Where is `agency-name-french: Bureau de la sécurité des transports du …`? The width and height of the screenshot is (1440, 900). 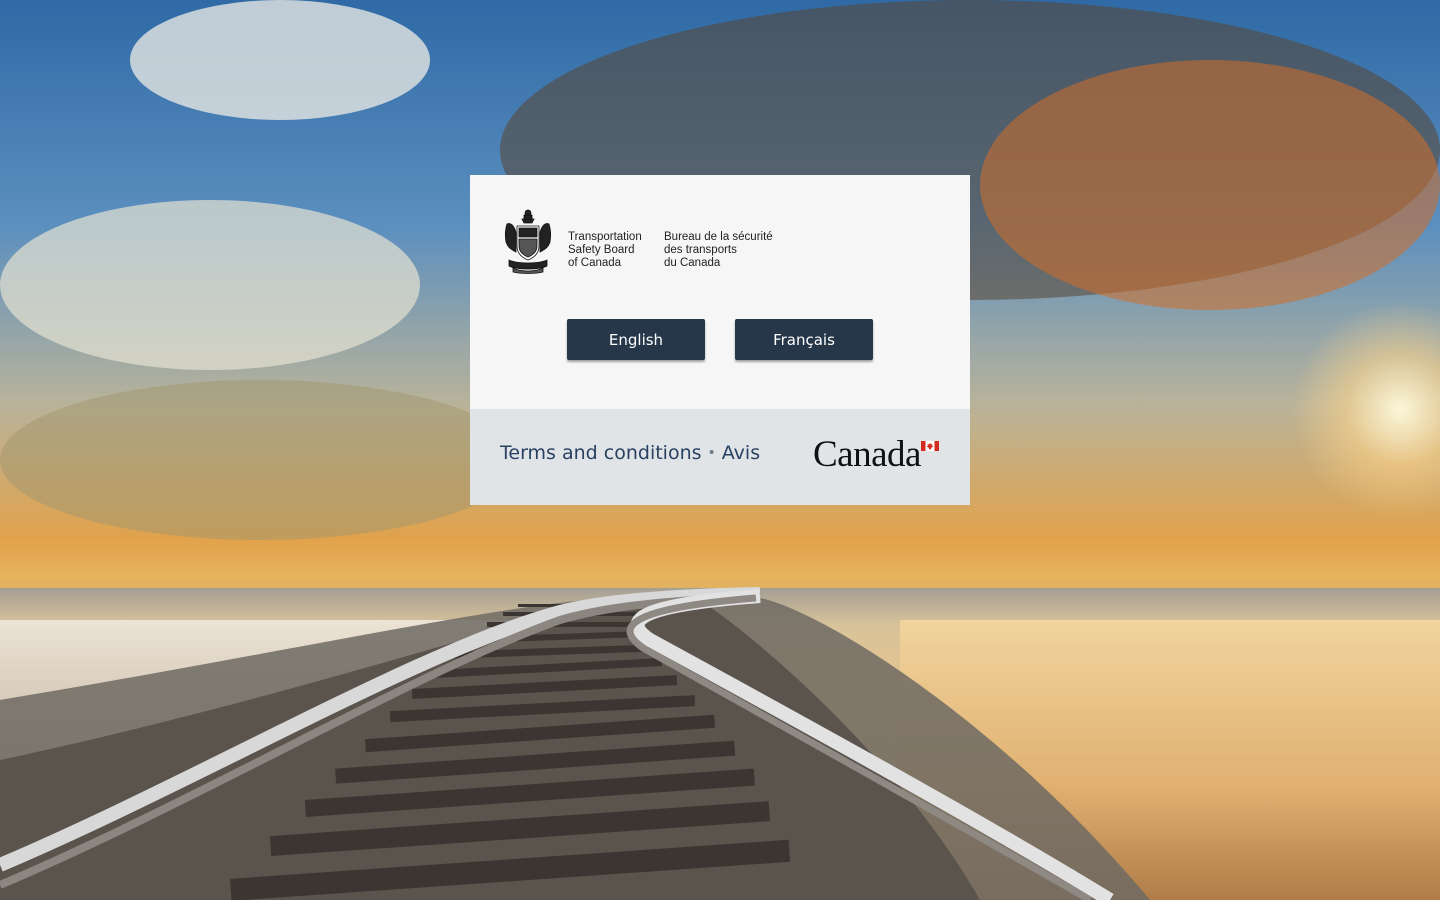 agency-name-french: Bureau de la sécurité des transports du … is located at coordinates (718, 250).